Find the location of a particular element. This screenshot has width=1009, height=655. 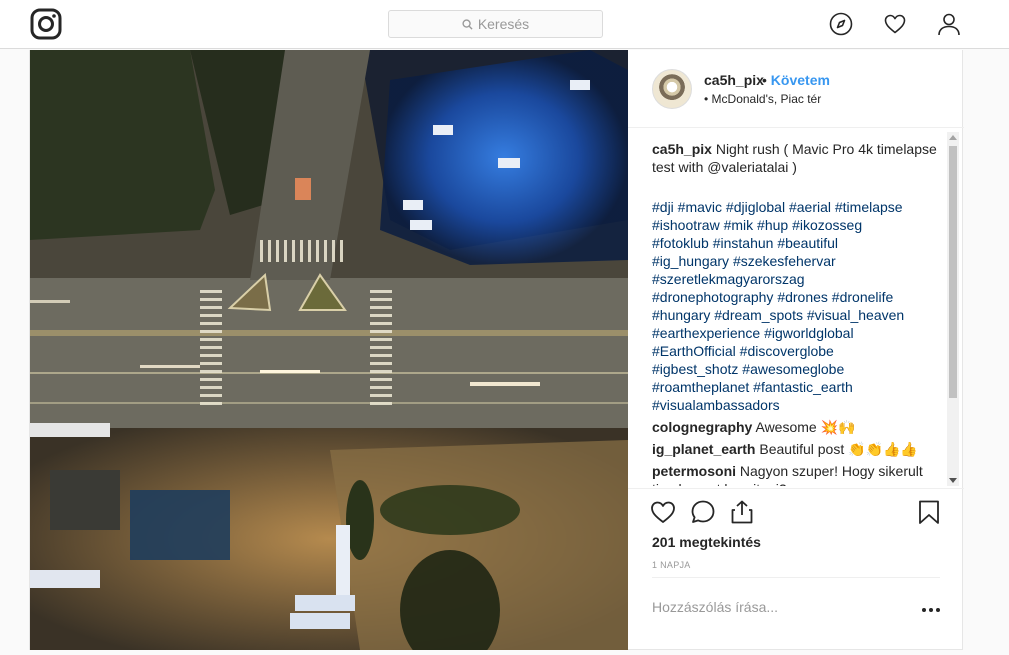

profile-icon is located at coordinates (949, 24).